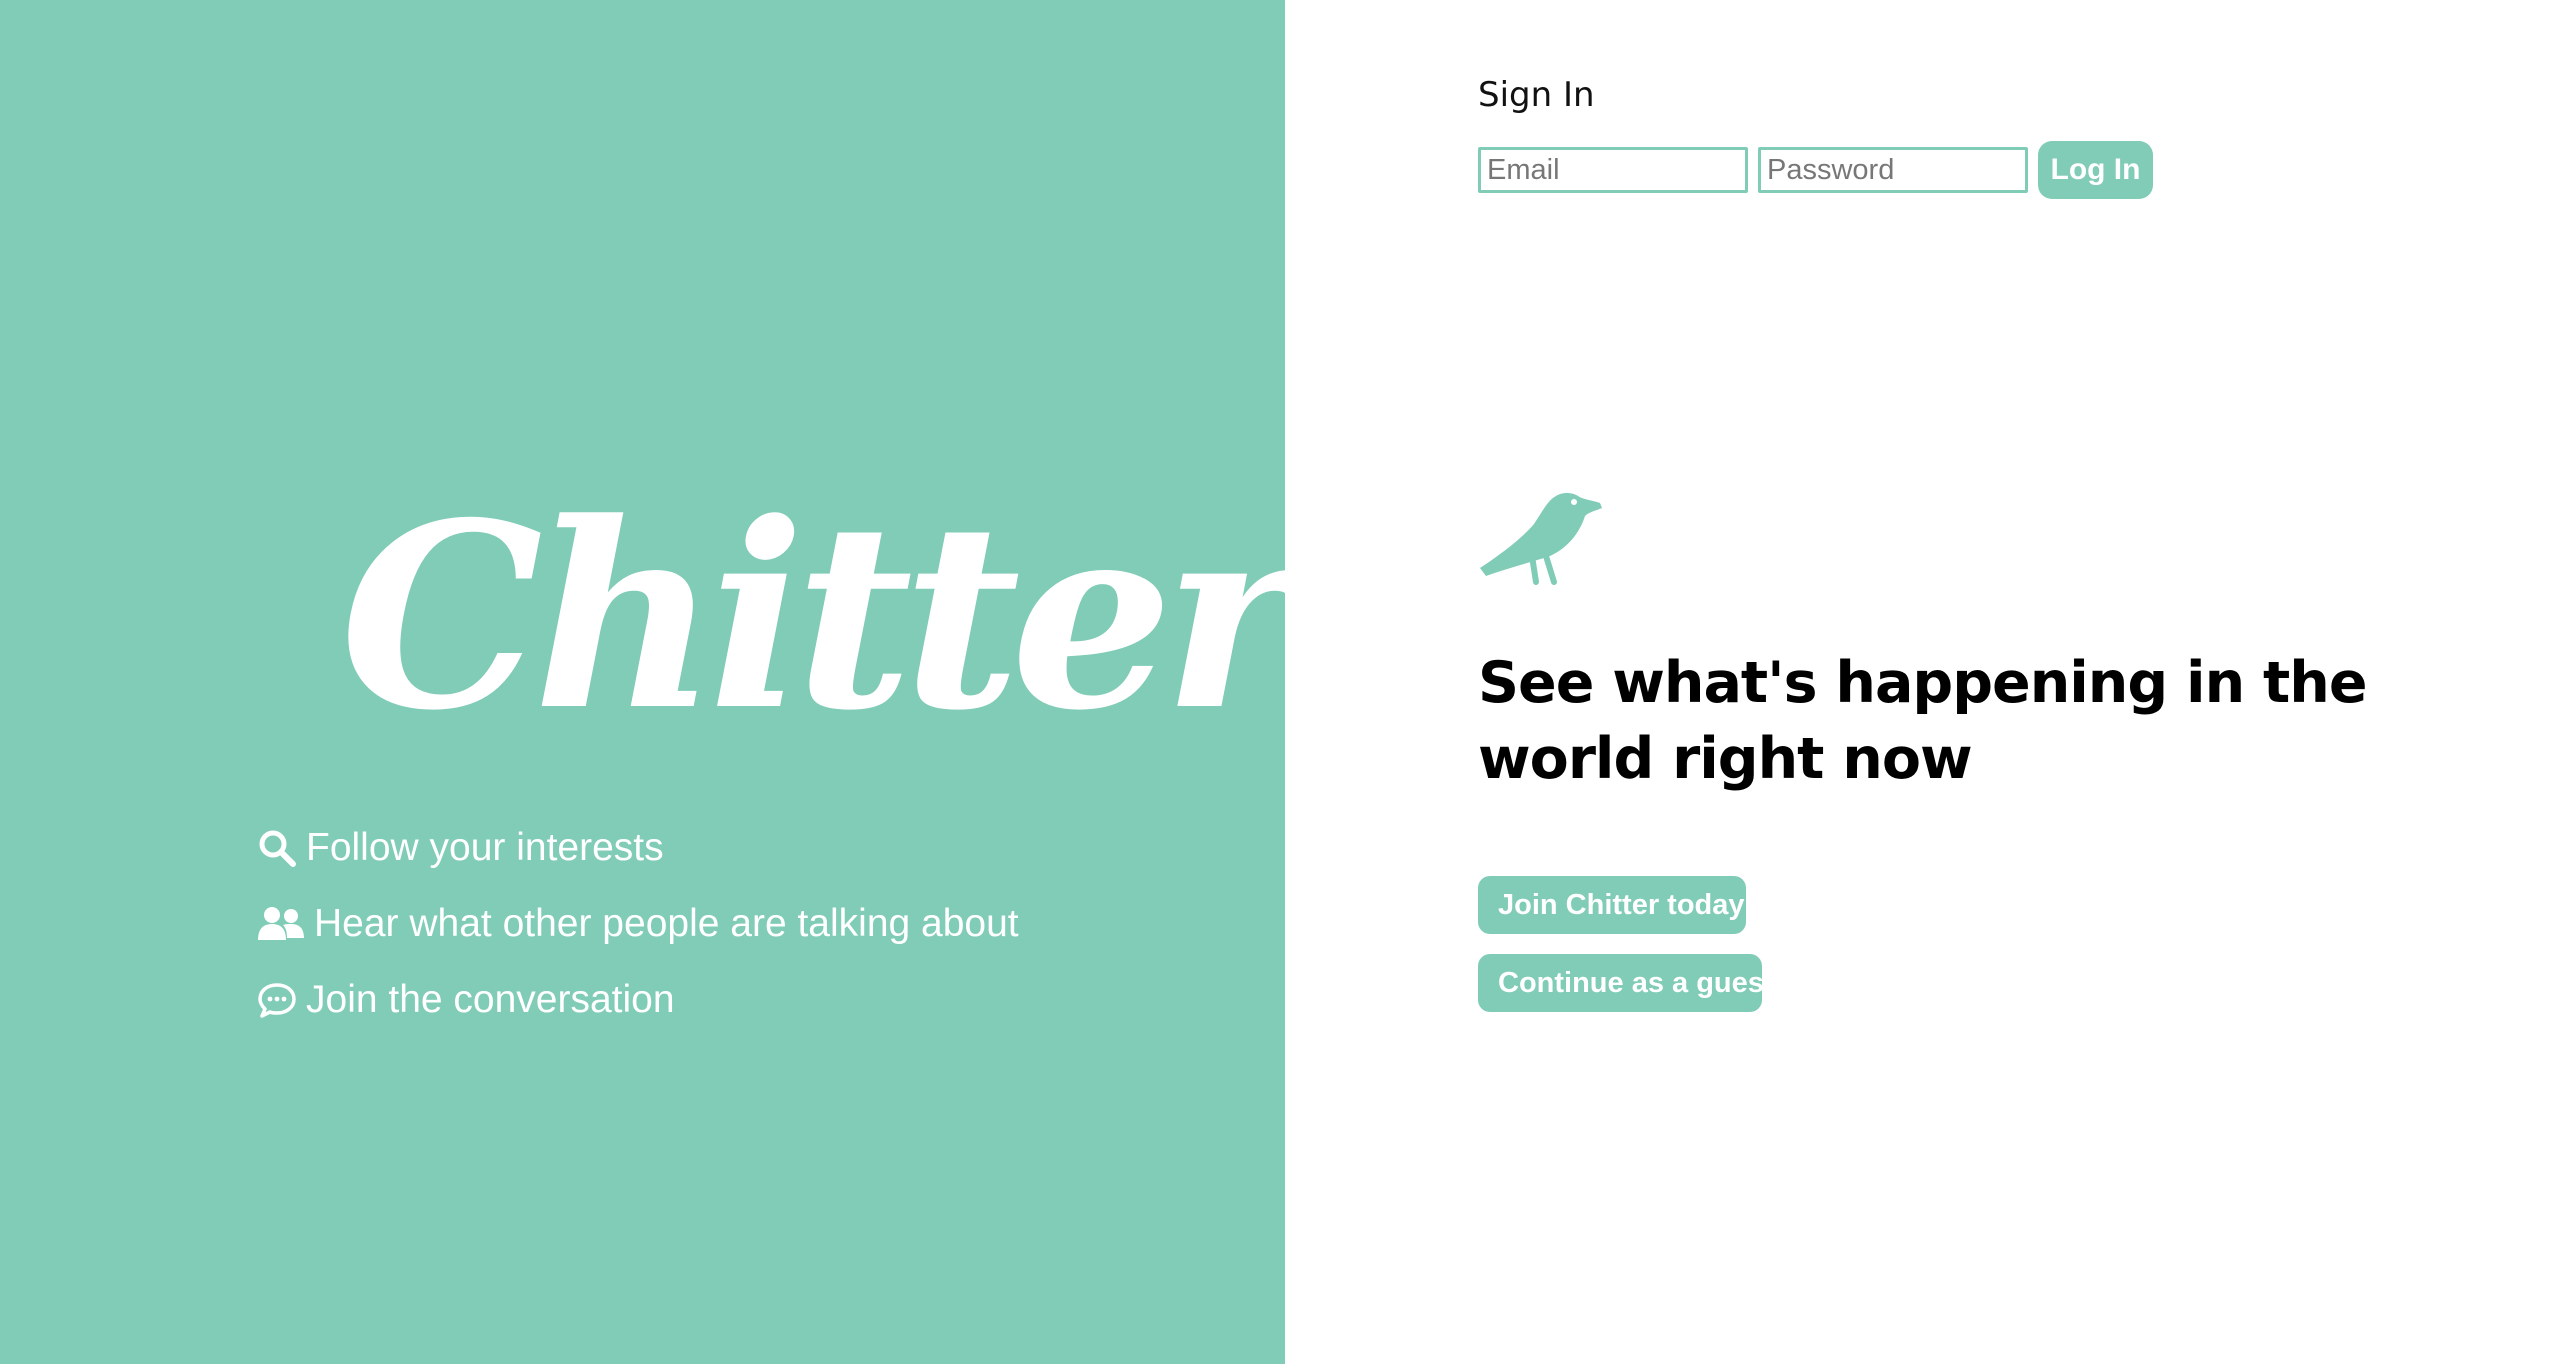 This screenshot has width=2560, height=1364. What do you see at coordinates (485, 847) in the screenshot?
I see `feature-label: Follow your interests` at bounding box center [485, 847].